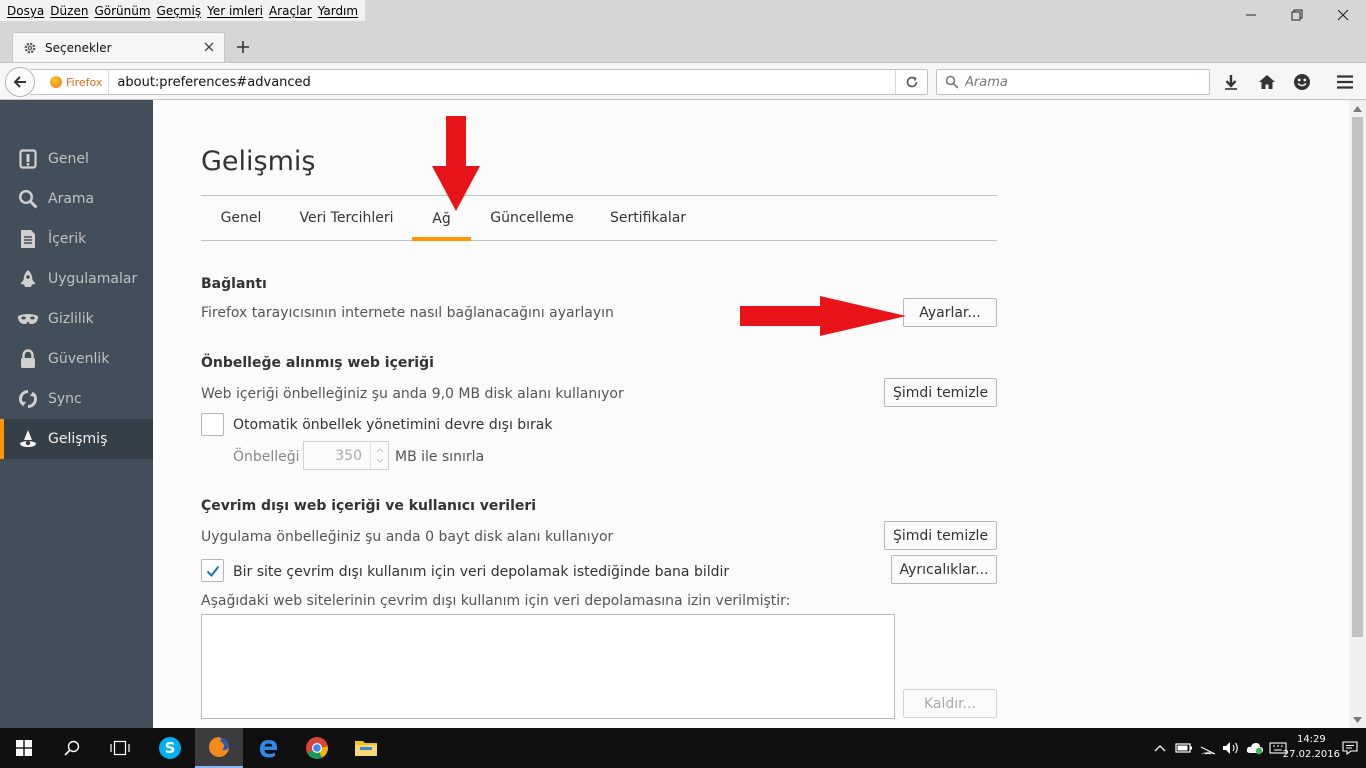 This screenshot has width=1366, height=768. Describe the element at coordinates (1343, 15) in the screenshot. I see `close-window-button` at that location.